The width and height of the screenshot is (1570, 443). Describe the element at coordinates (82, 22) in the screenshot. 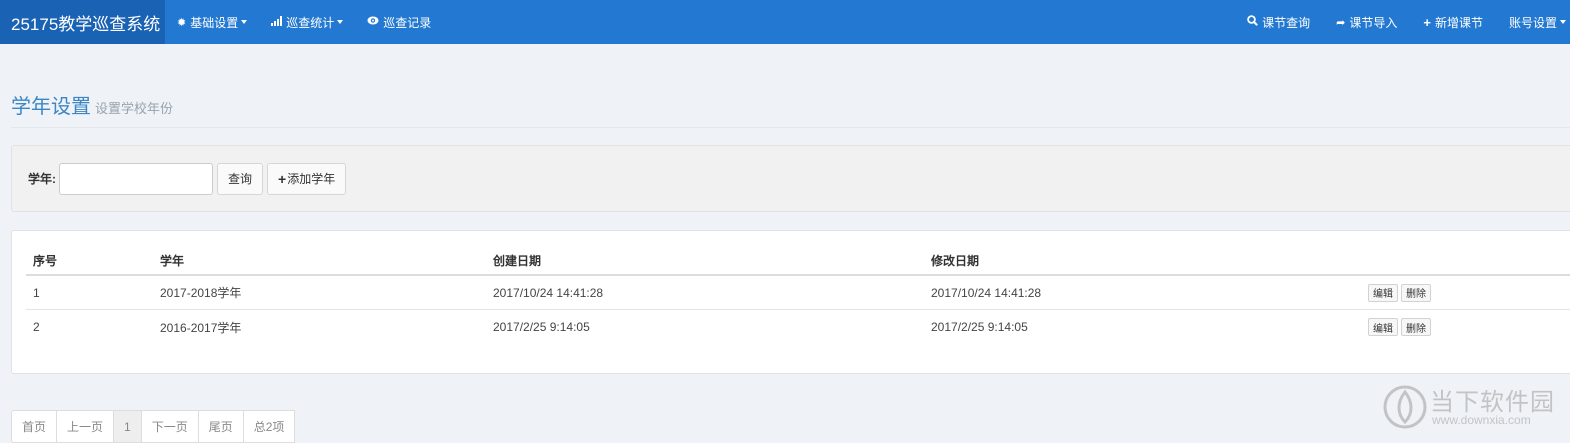

I see `app-brand: 25175教学巡查系统` at that location.